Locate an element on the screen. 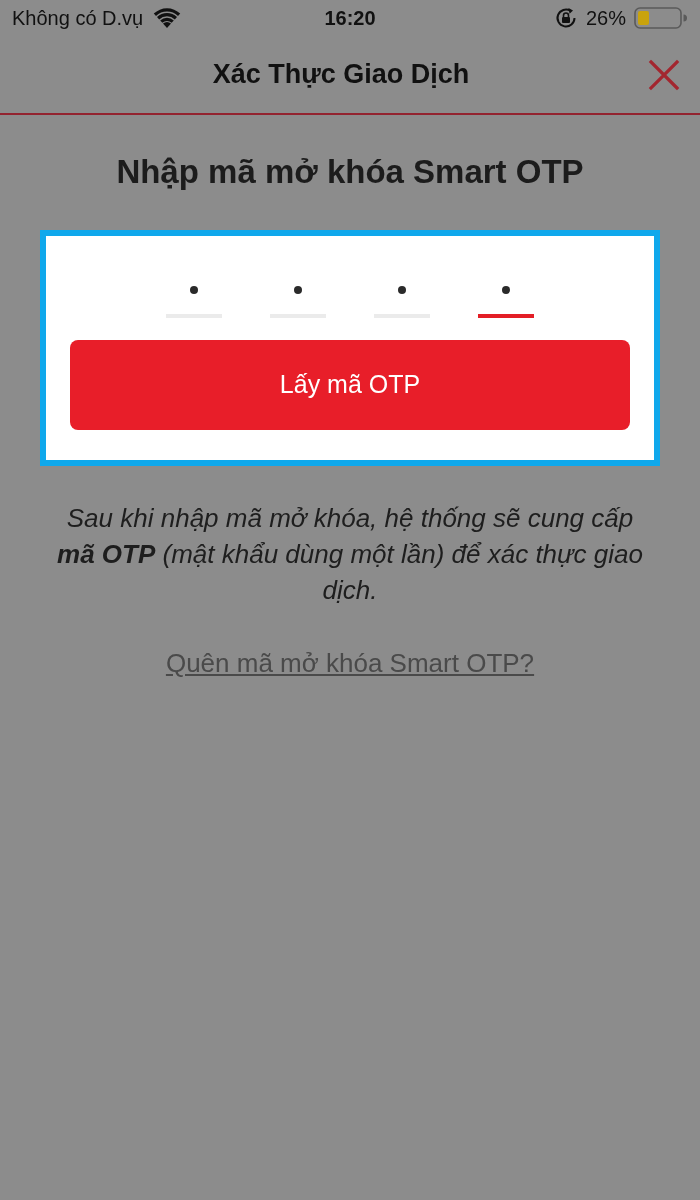 This screenshot has height=1200, width=700. get-otp-button: Lấy mã OTP is located at coordinates (350, 385).